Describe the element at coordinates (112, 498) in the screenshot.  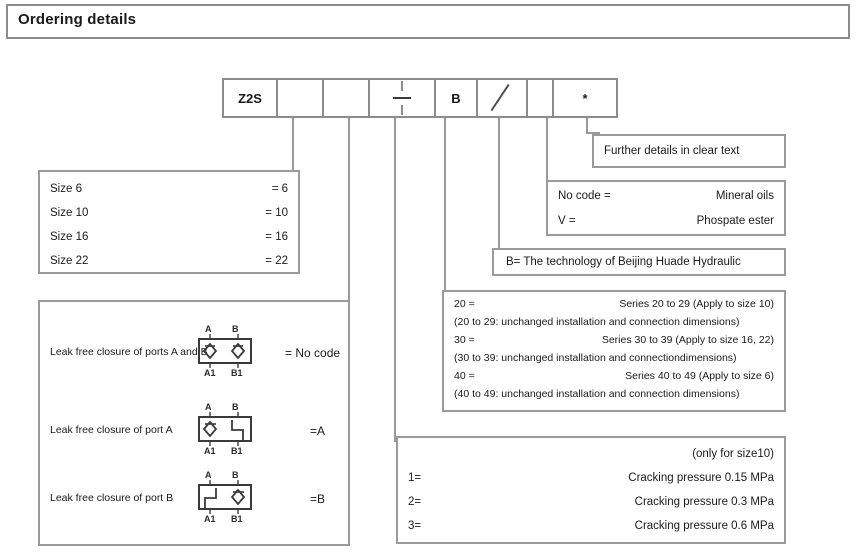
I see `closure-label-2: Leak free closure of port B` at that location.